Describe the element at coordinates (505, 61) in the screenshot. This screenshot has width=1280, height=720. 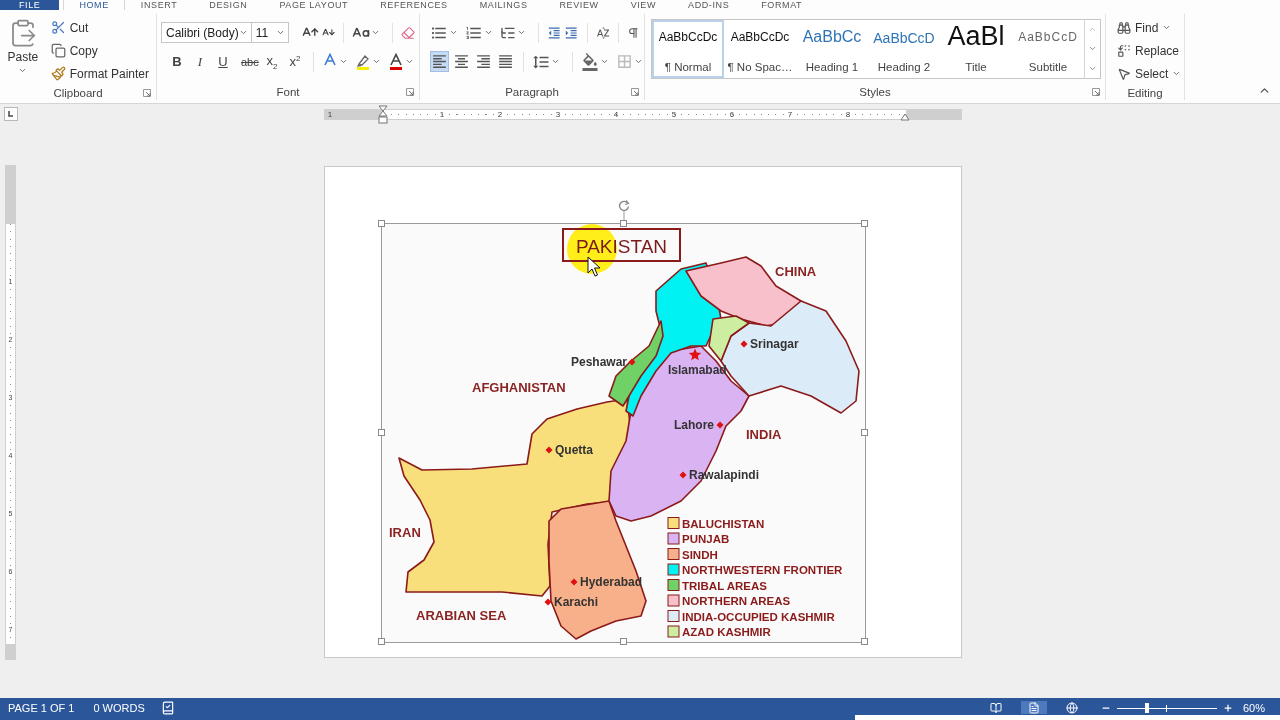
I see `justify-icon` at that location.